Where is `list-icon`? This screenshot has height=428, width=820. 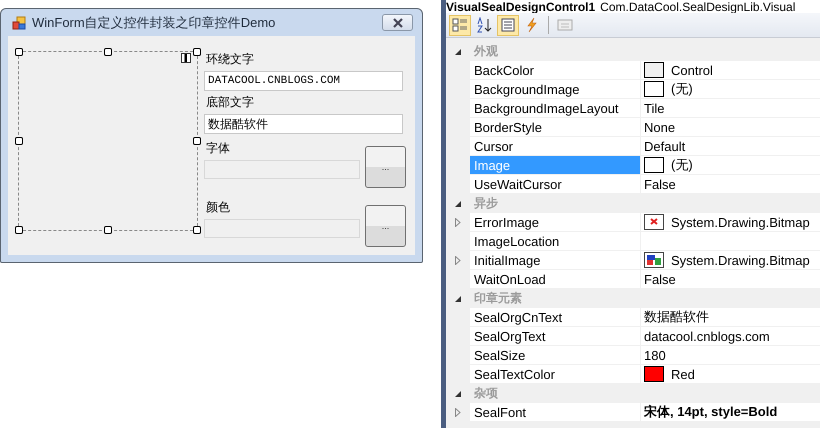
list-icon is located at coordinates (508, 25).